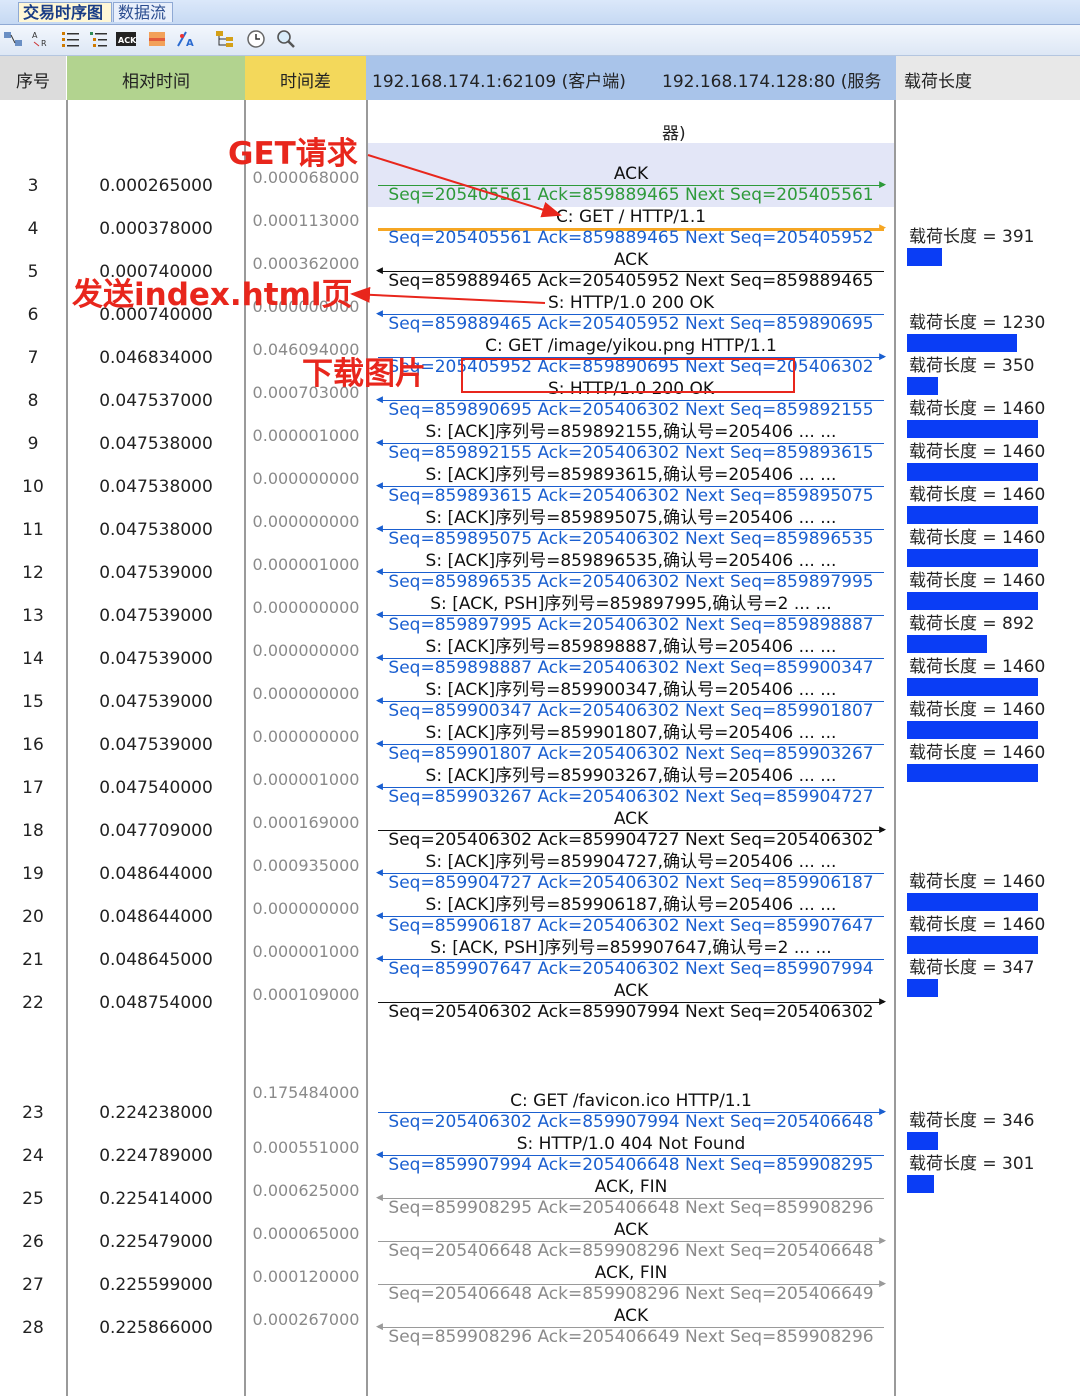 This screenshot has width=1080, height=1396. What do you see at coordinates (456, 229) in the screenshot?
I see `annotation-arrows` at bounding box center [456, 229].